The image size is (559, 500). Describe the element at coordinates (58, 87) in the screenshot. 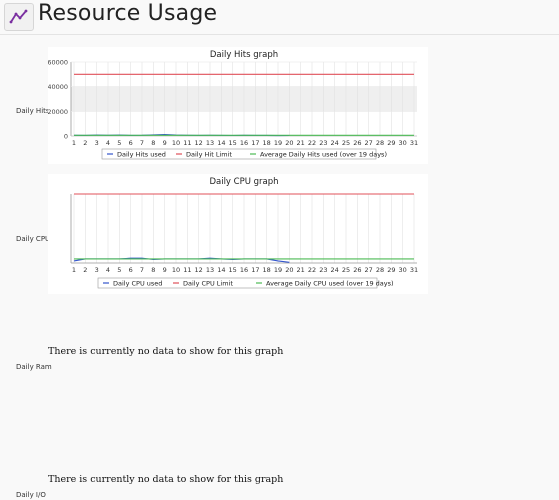

I see `y-tick-label: 40000` at that location.